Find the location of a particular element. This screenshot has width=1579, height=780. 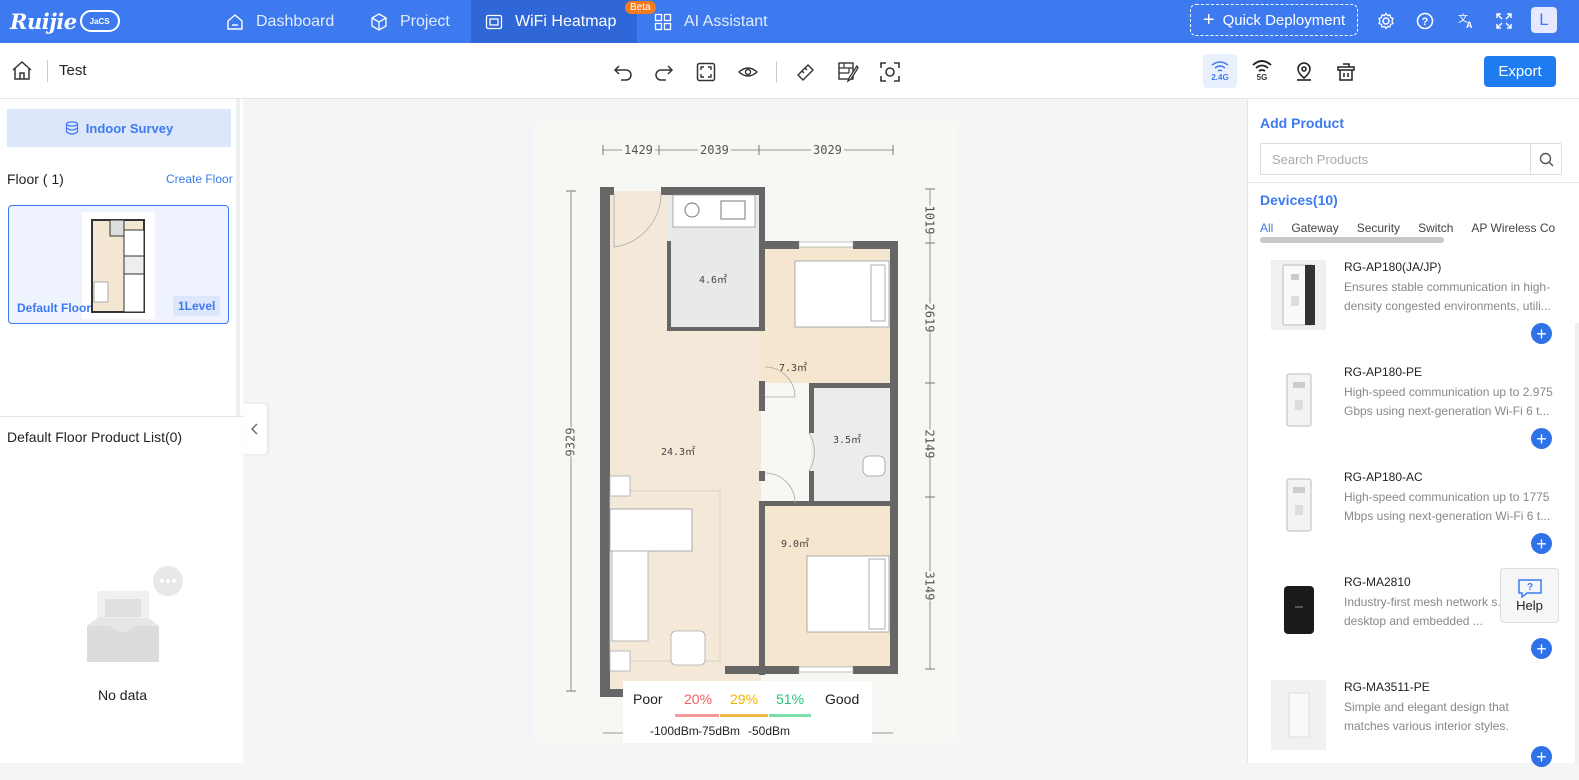

export-button: Export is located at coordinates (1520, 71).